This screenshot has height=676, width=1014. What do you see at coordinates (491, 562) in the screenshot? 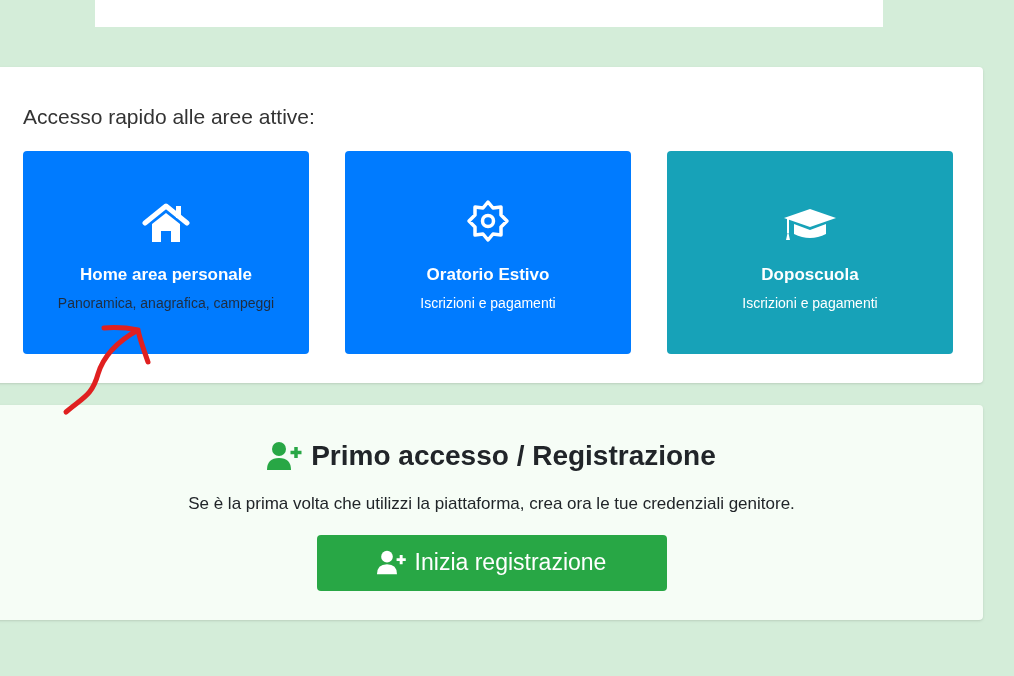
I see `start-registration-button: Inizia registrazione` at bounding box center [491, 562].